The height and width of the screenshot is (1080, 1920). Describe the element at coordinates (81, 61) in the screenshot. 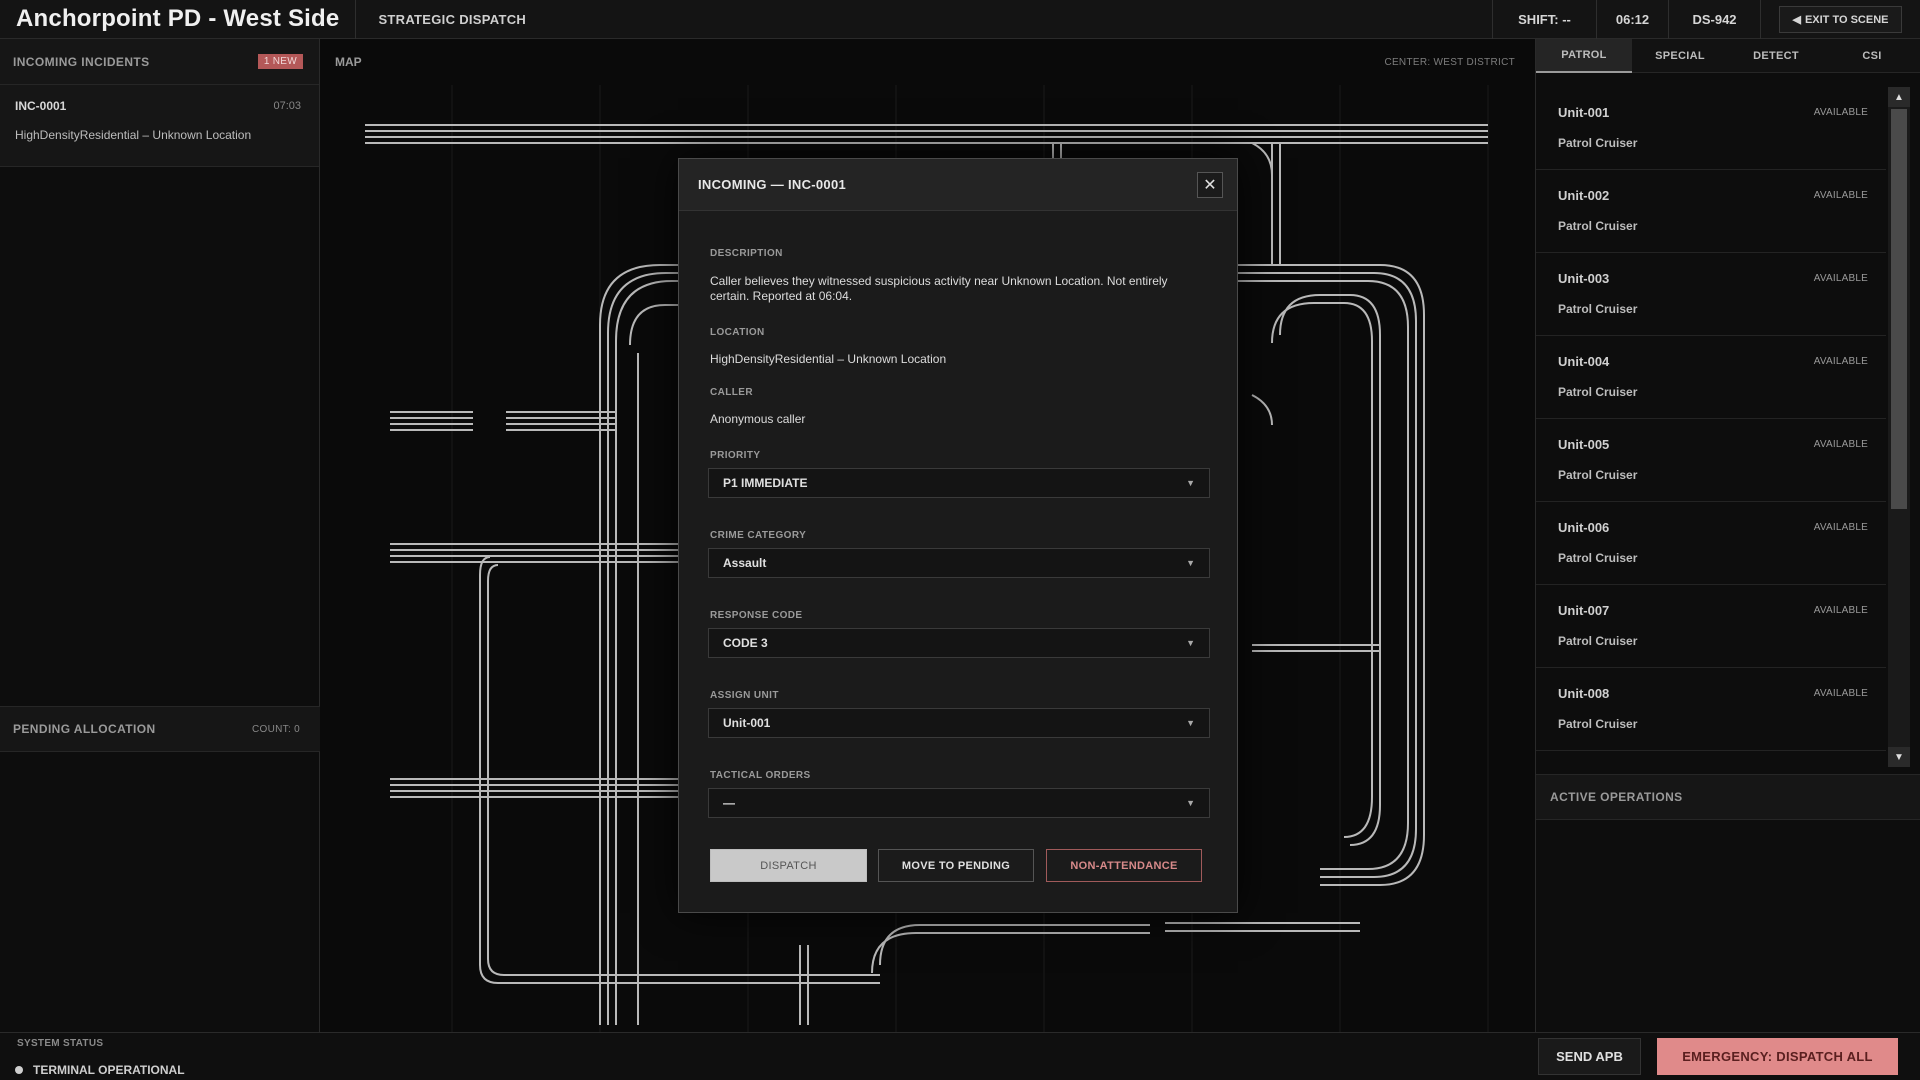

I see `incoming-incidents-title: INCOMING INCIDENTS` at that location.